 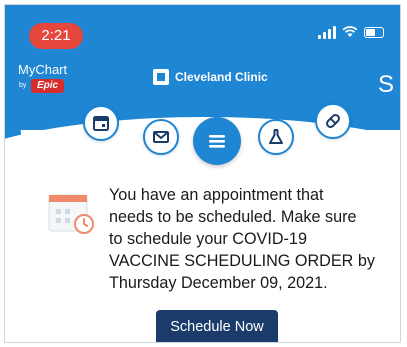 What do you see at coordinates (161, 77) in the screenshot?
I see `clinic-logo-icon` at bounding box center [161, 77].